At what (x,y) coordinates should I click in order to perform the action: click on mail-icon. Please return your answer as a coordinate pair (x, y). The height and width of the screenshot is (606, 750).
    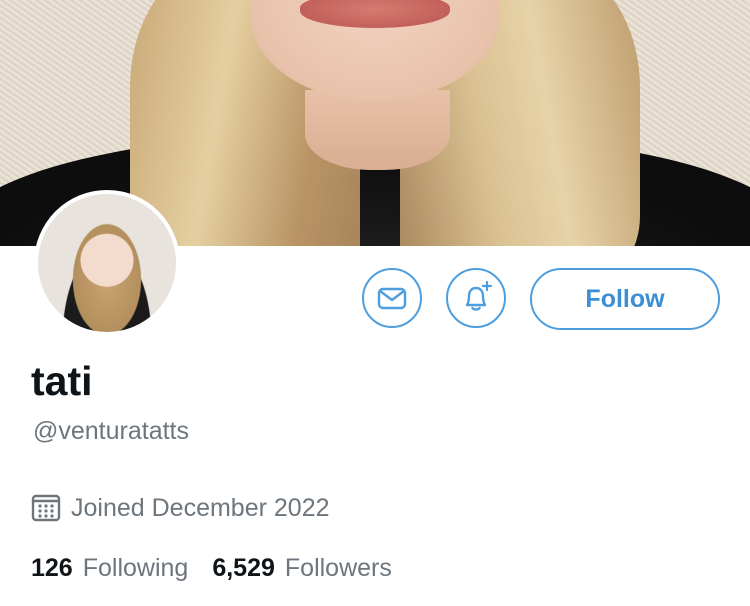
    Looking at the image, I should click on (392, 298).